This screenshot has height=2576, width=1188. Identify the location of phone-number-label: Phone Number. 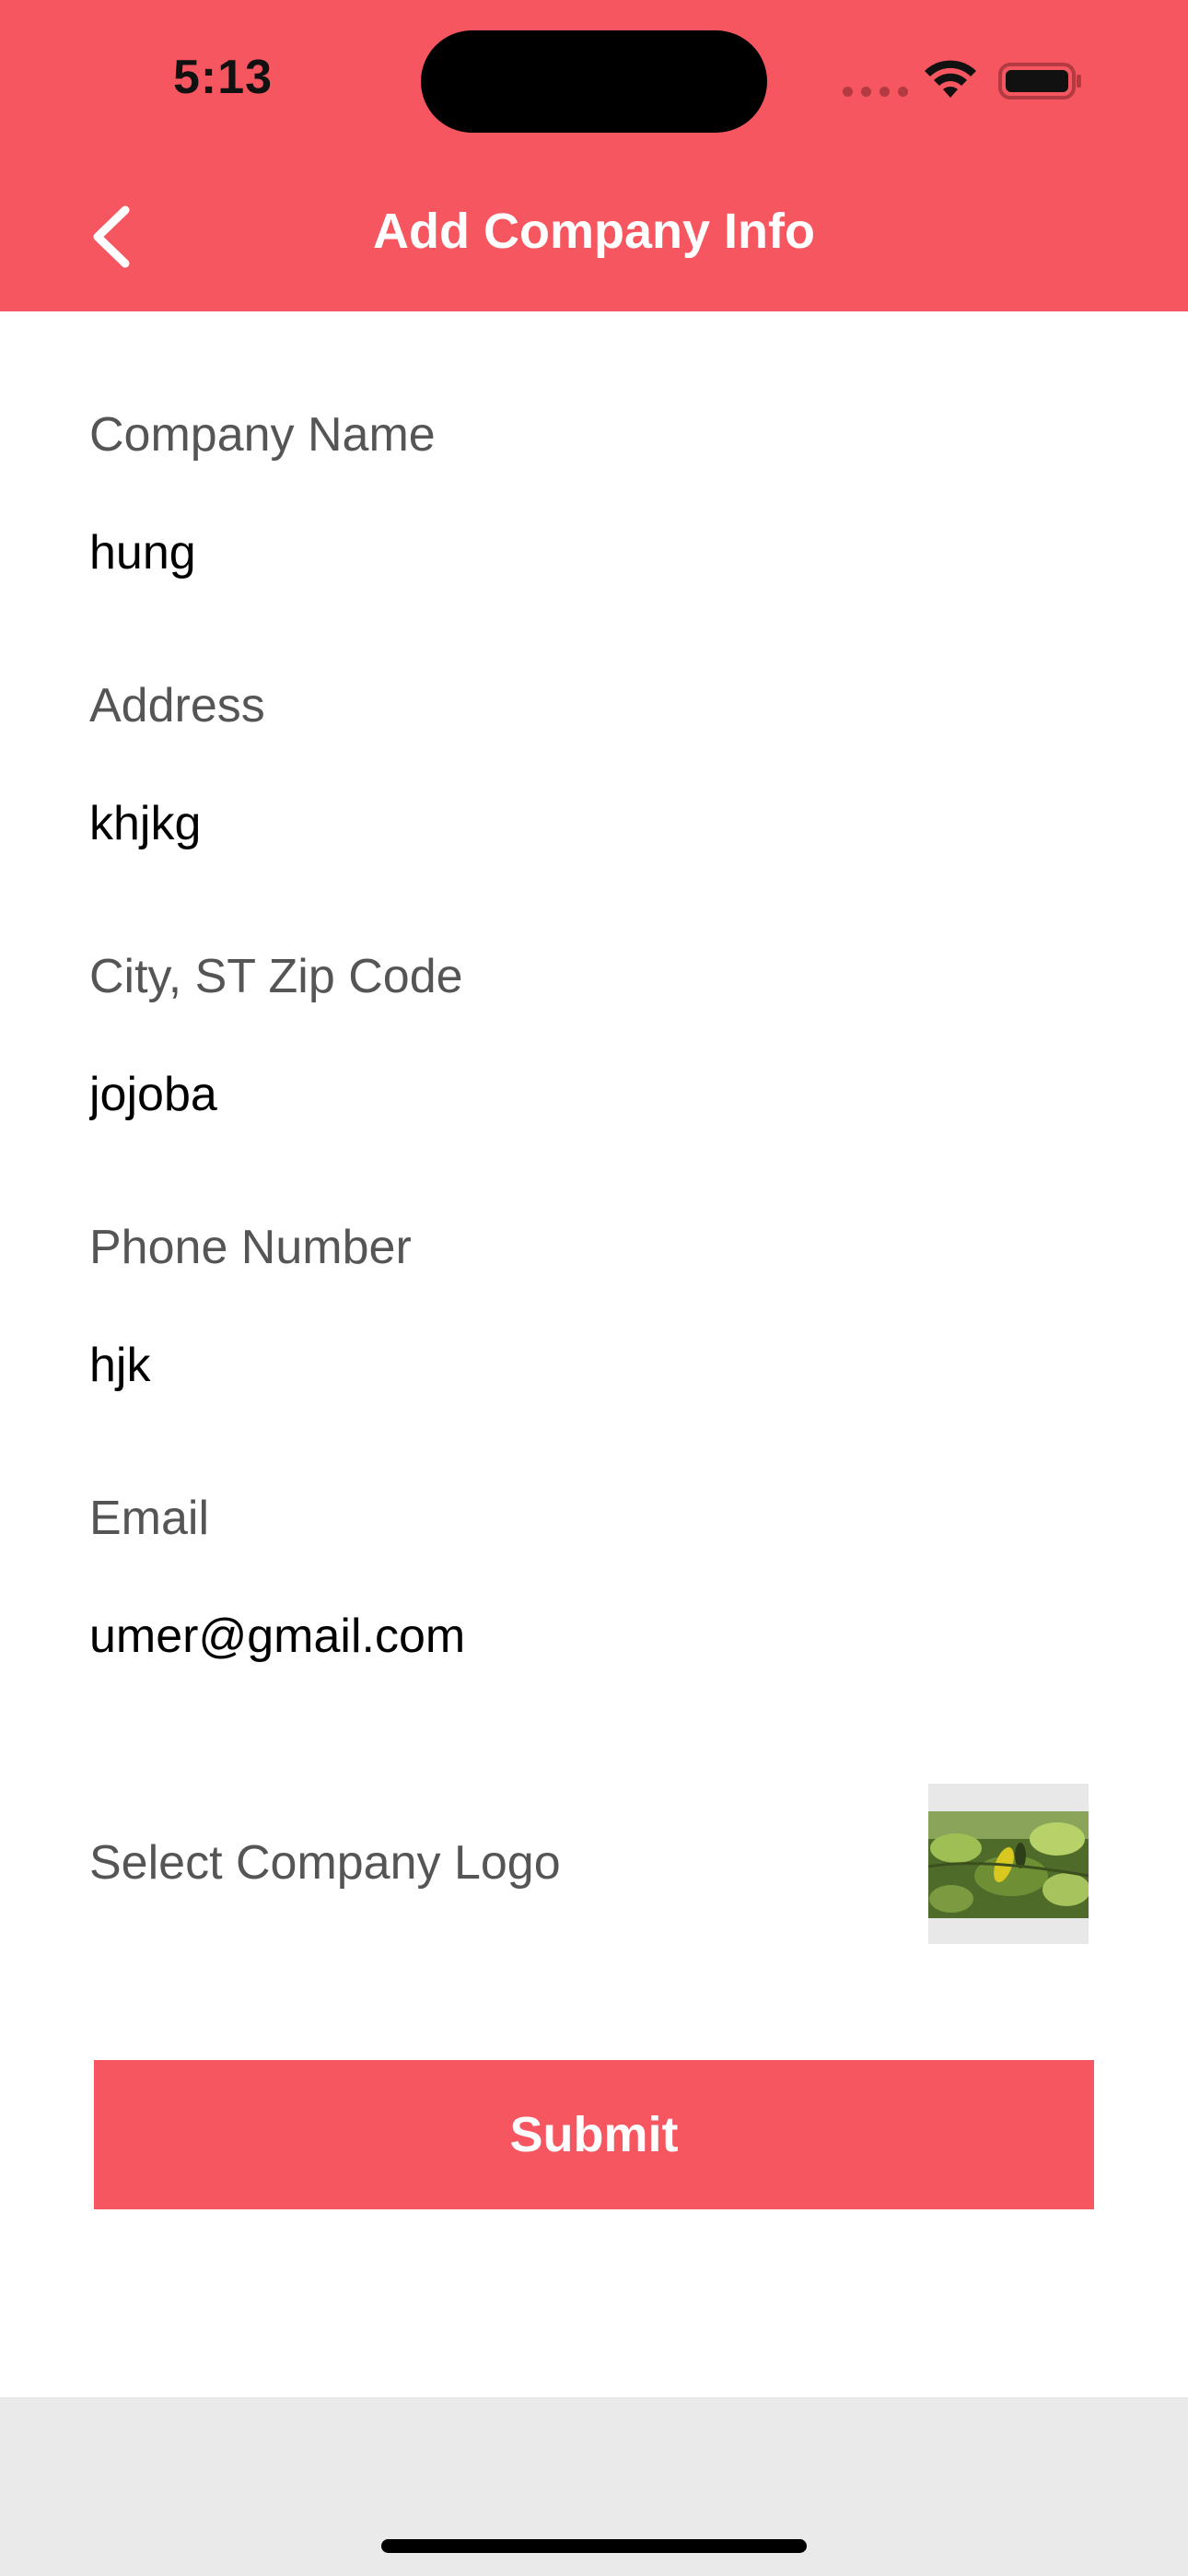
(250, 1247).